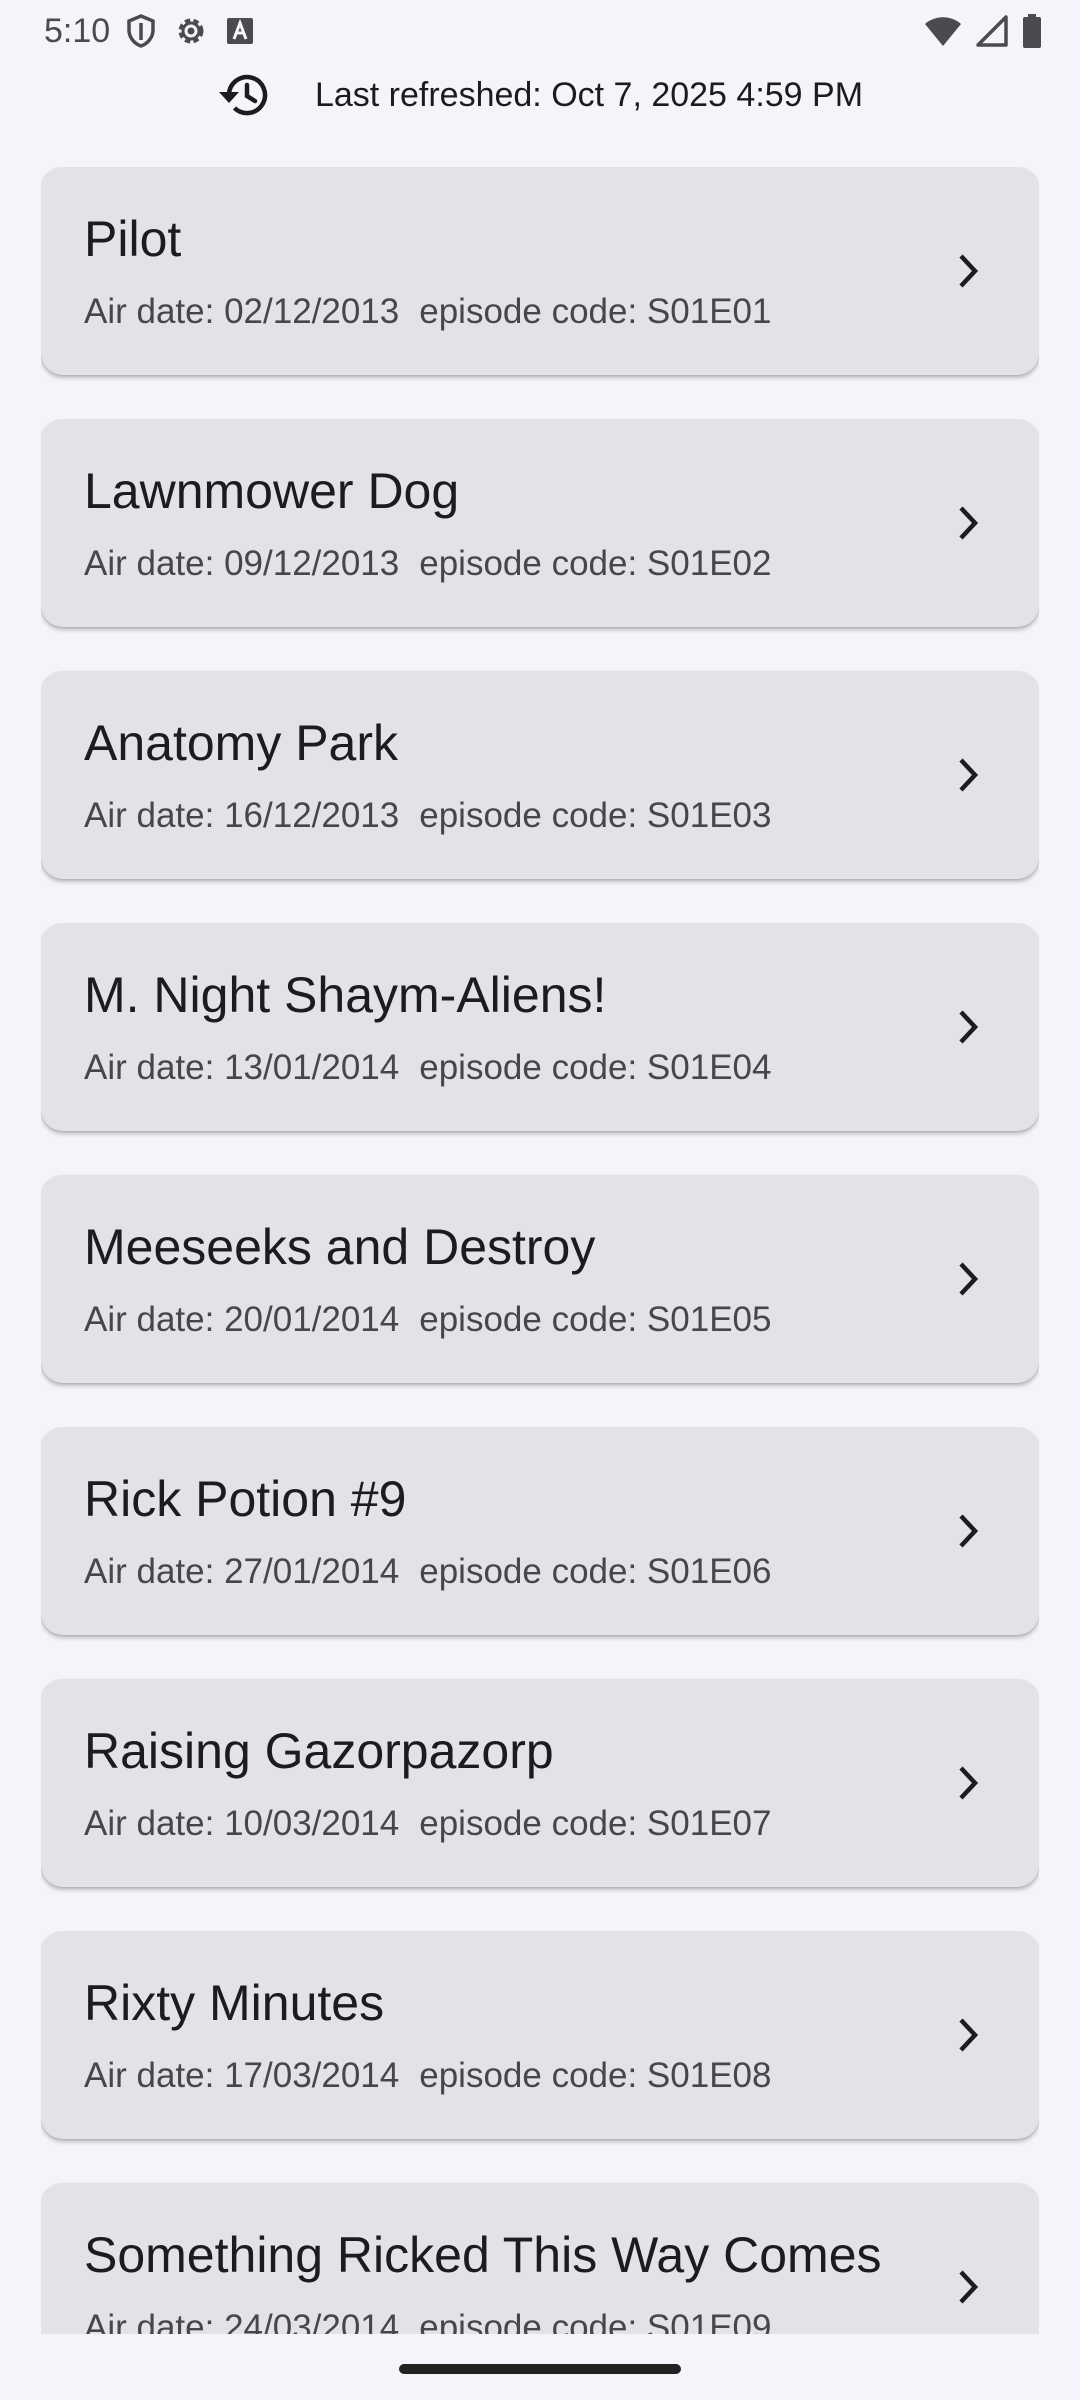 Image resolution: width=1080 pixels, height=2400 pixels. I want to click on episode-meta: Air date: 24/03/2014 episode code: S01E09, so click(427, 2320).